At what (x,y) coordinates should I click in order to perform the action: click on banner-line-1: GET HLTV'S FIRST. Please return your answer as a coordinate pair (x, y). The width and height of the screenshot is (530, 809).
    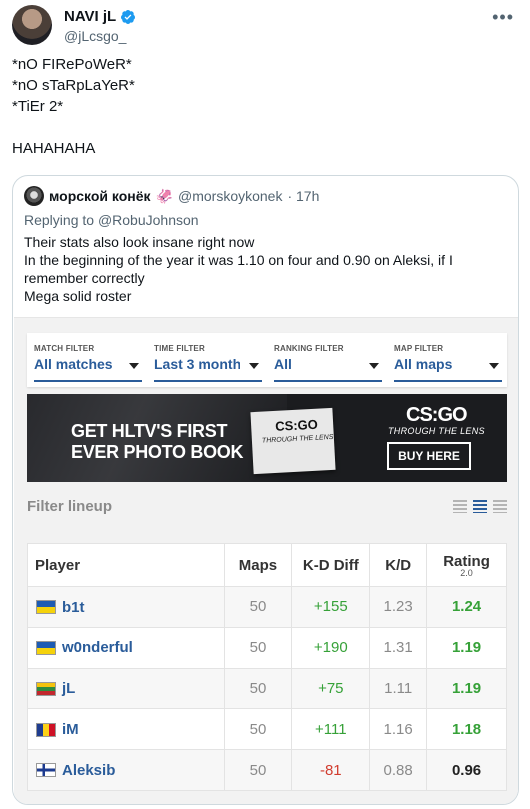
    Looking at the image, I should click on (149, 431).